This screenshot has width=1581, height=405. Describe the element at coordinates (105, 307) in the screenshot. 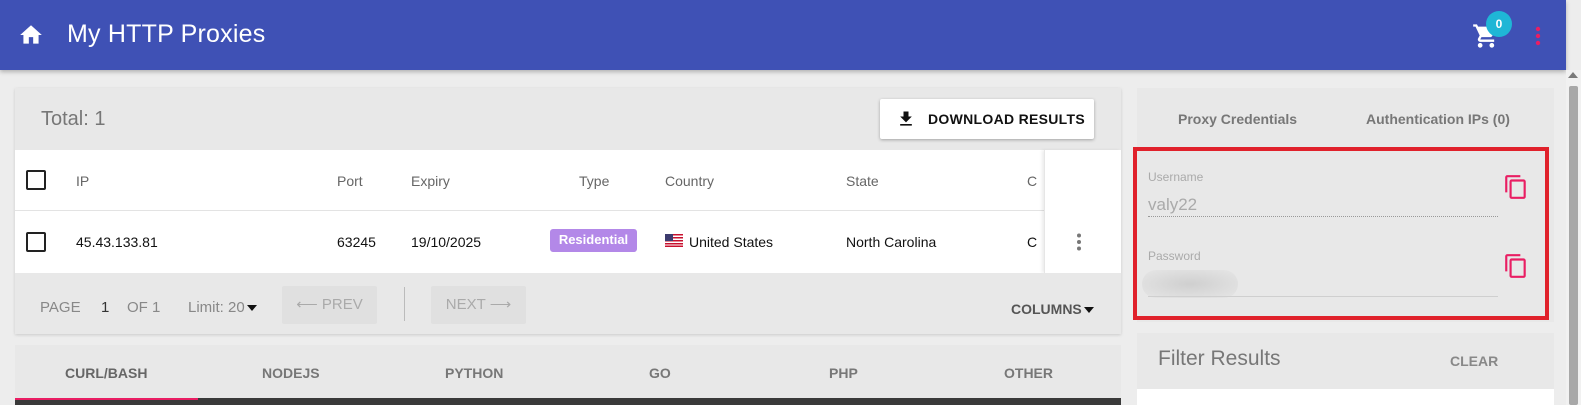

I see `page-number: 1` at that location.